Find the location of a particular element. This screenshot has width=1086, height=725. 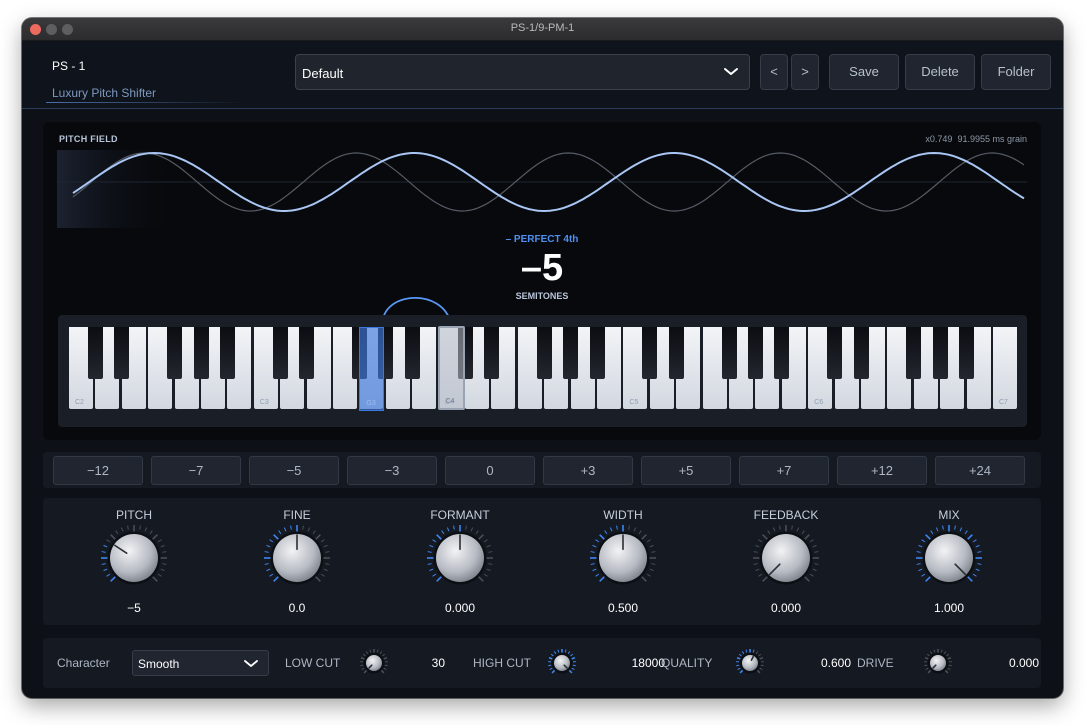

waveform-display is located at coordinates (542, 189).